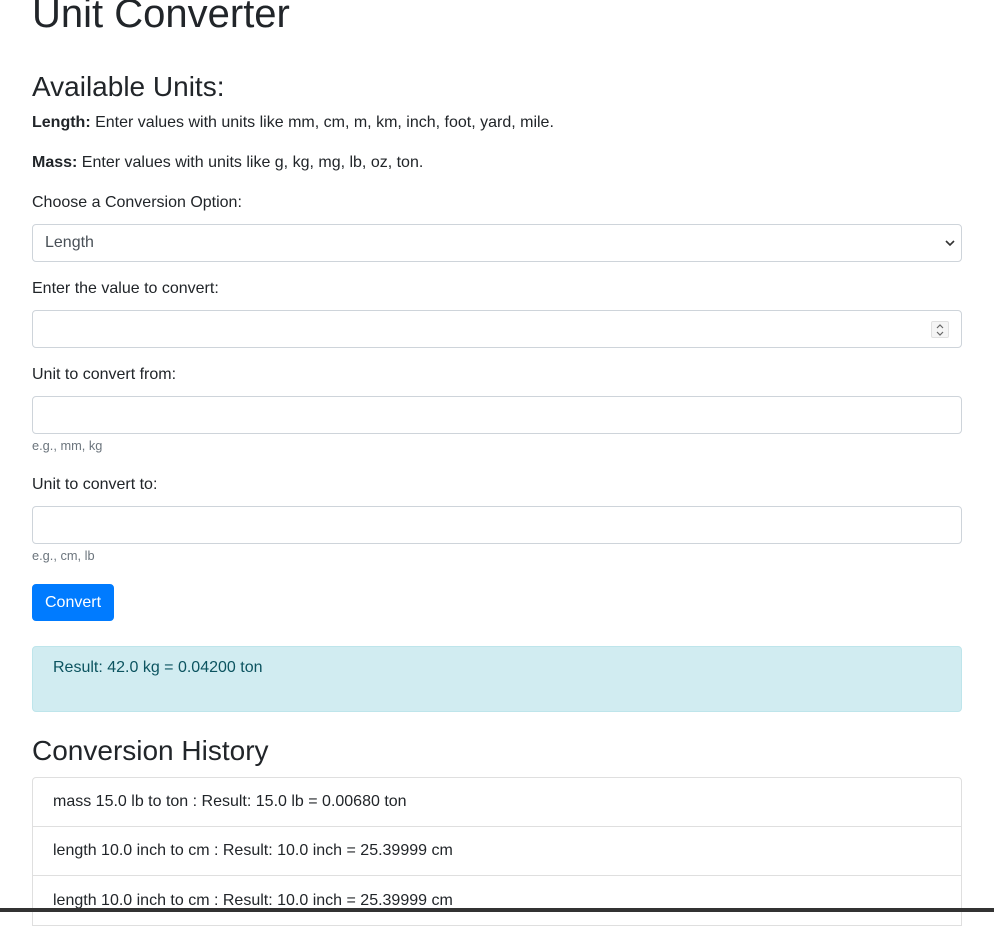 This screenshot has height=926, width=994. Describe the element at coordinates (73, 602) in the screenshot. I see `convert-button: Convert` at that location.